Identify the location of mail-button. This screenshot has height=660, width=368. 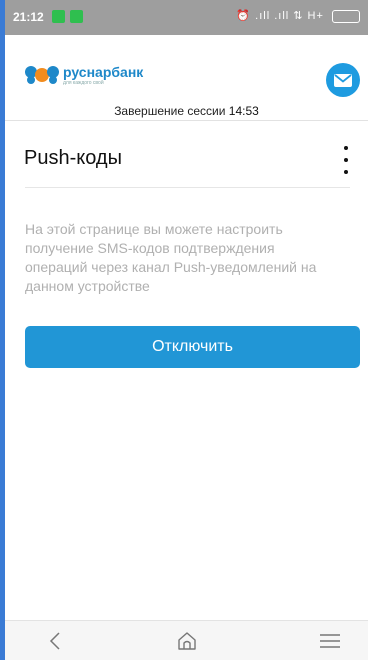
(343, 80).